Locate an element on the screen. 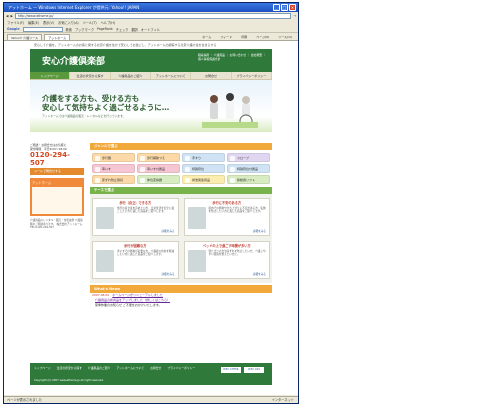  phone-number: 0120-294-507 is located at coordinates (57, 159).